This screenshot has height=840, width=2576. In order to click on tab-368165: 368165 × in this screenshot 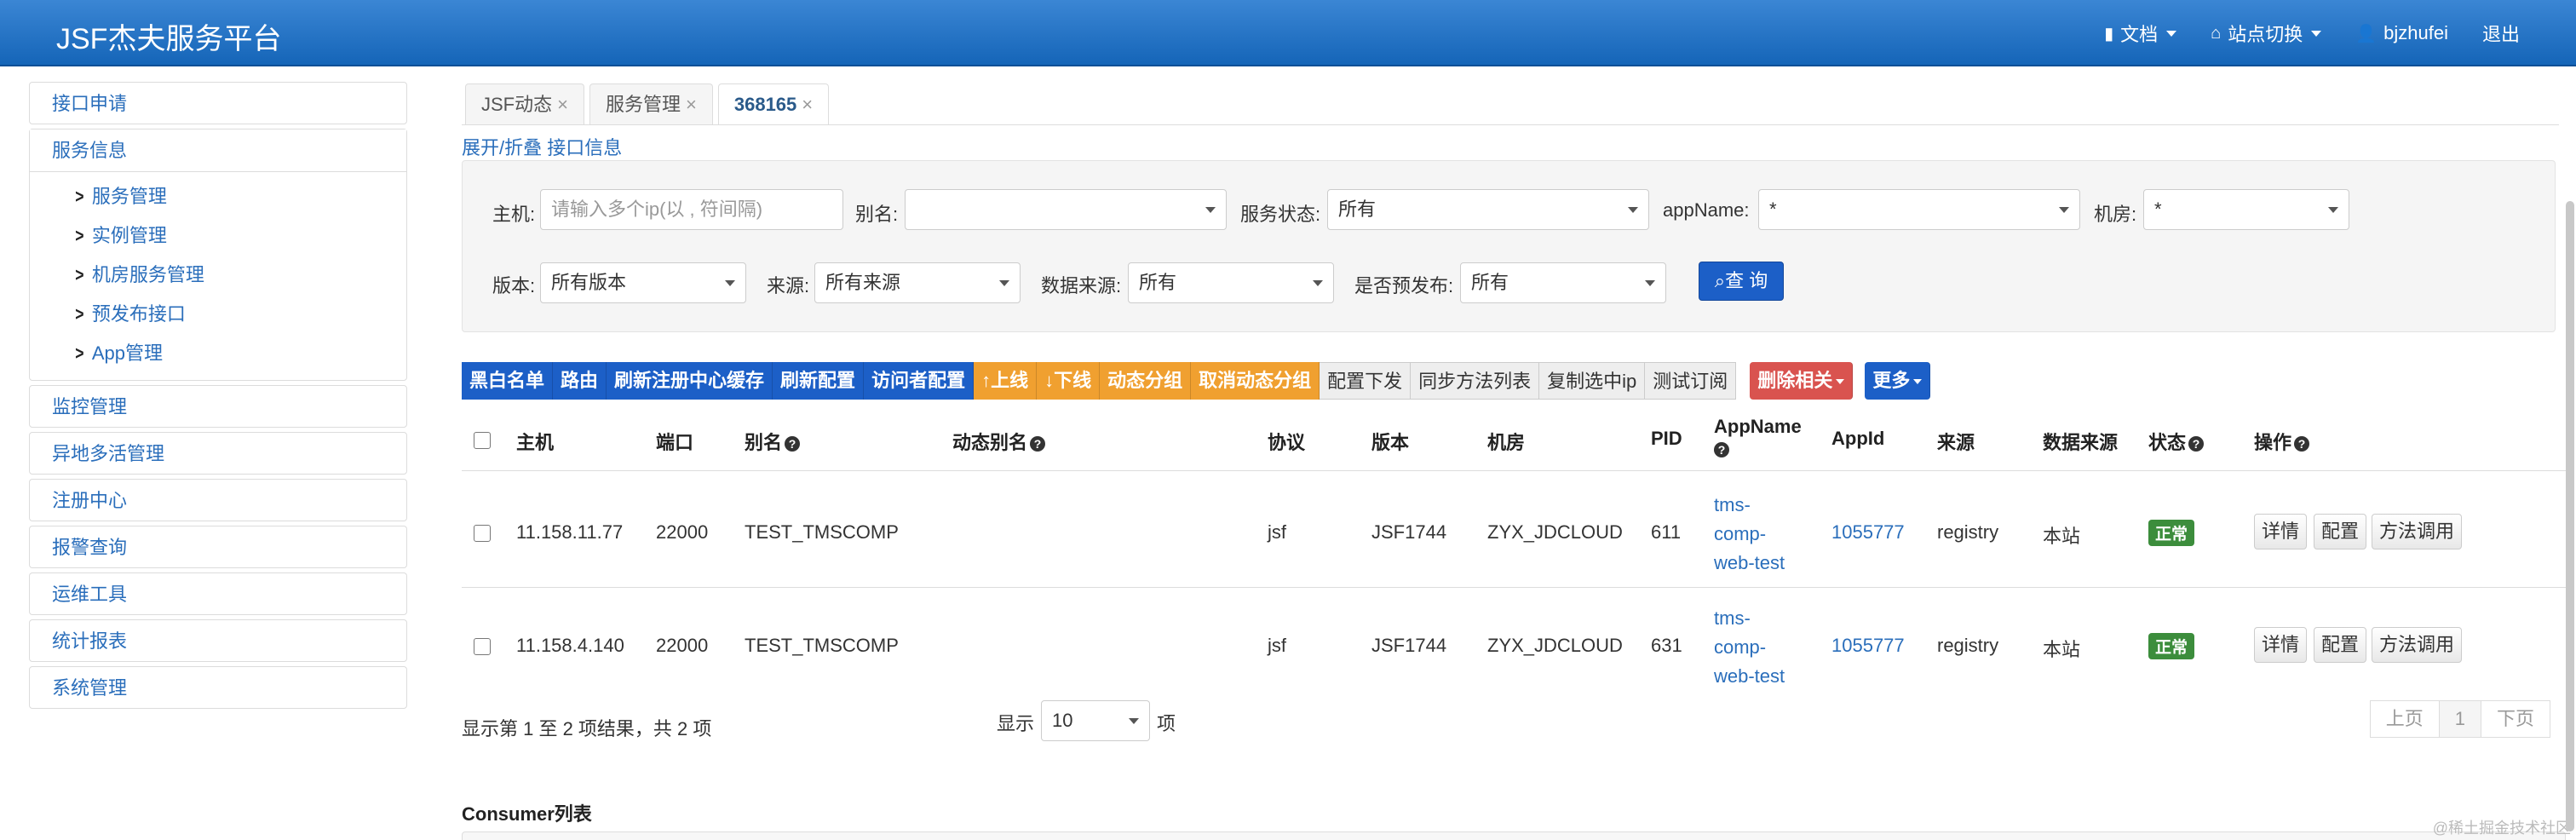, I will do `click(774, 103)`.